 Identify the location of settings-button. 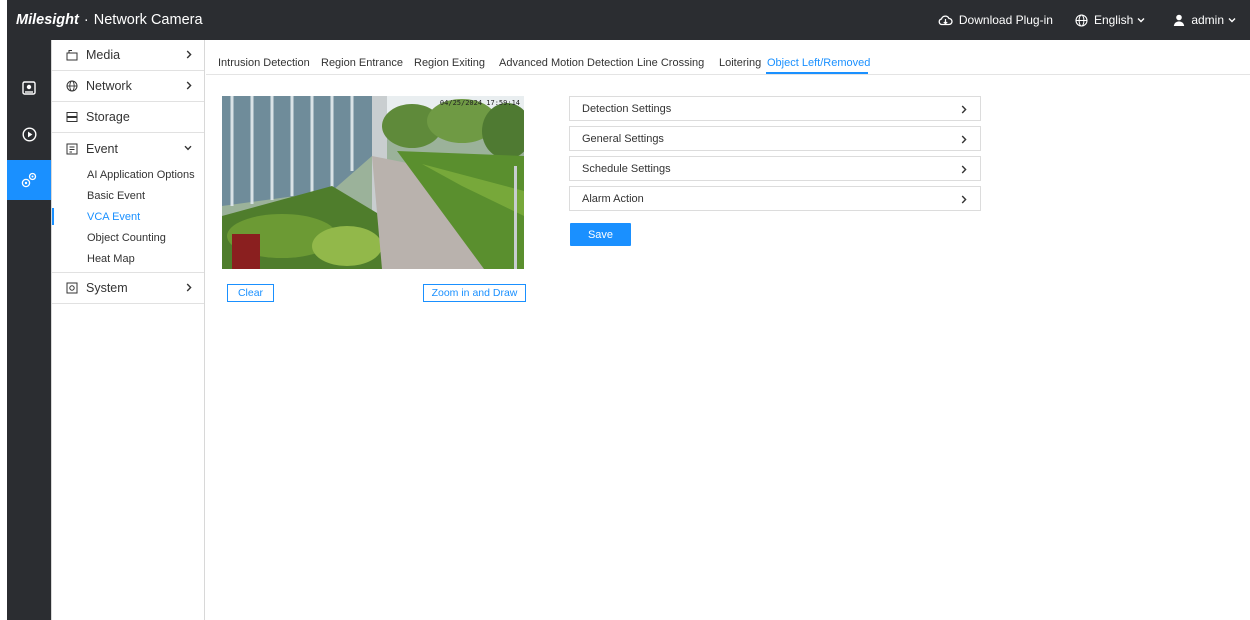
(29, 180).